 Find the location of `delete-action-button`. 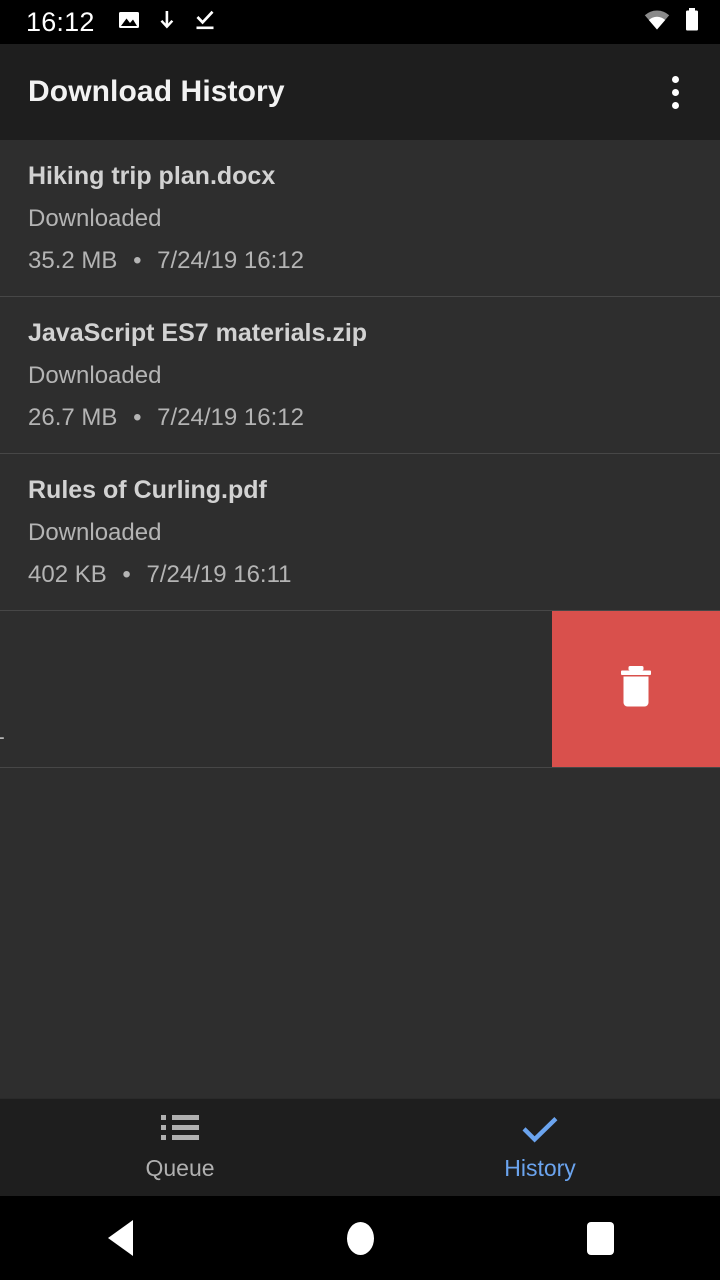

delete-action-button is located at coordinates (636, 689).